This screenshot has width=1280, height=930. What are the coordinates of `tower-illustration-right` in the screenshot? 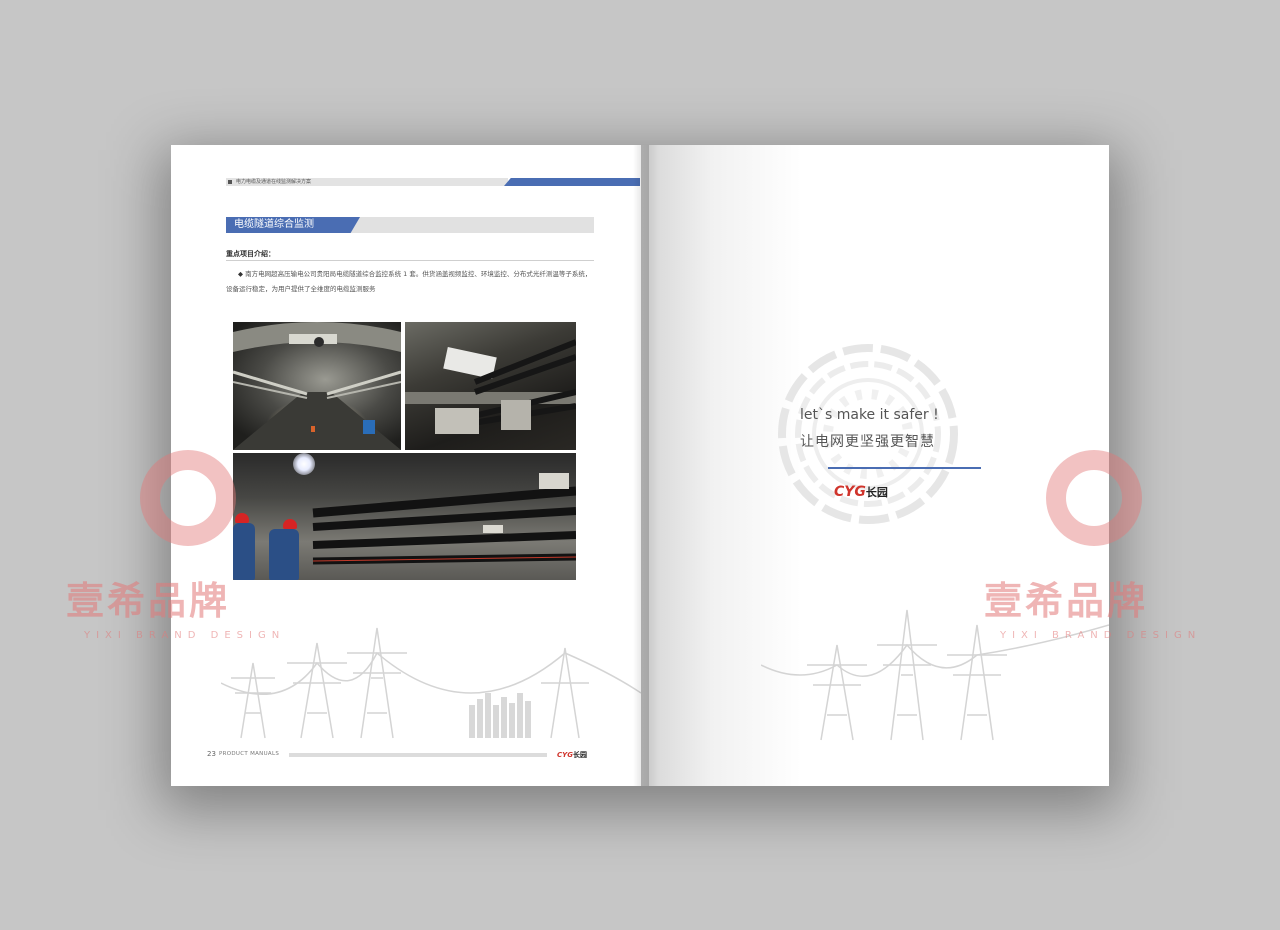 It's located at (935, 675).